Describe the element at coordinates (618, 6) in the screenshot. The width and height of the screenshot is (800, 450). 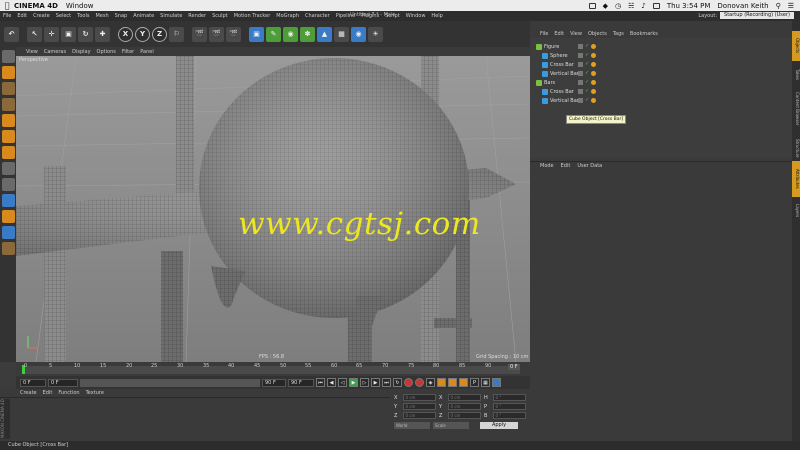
I see `time-machine-icon: ◷` at that location.